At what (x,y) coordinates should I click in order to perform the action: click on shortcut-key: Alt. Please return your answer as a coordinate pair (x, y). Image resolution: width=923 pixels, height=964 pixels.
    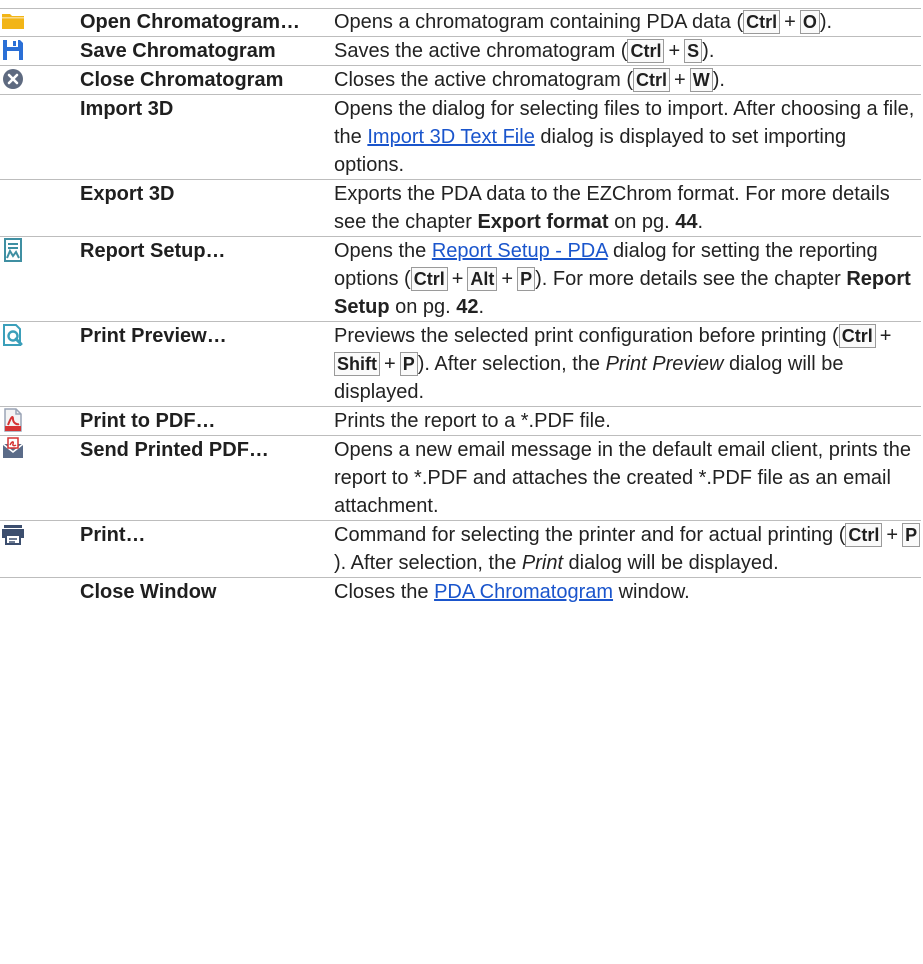
    Looking at the image, I should click on (482, 279).